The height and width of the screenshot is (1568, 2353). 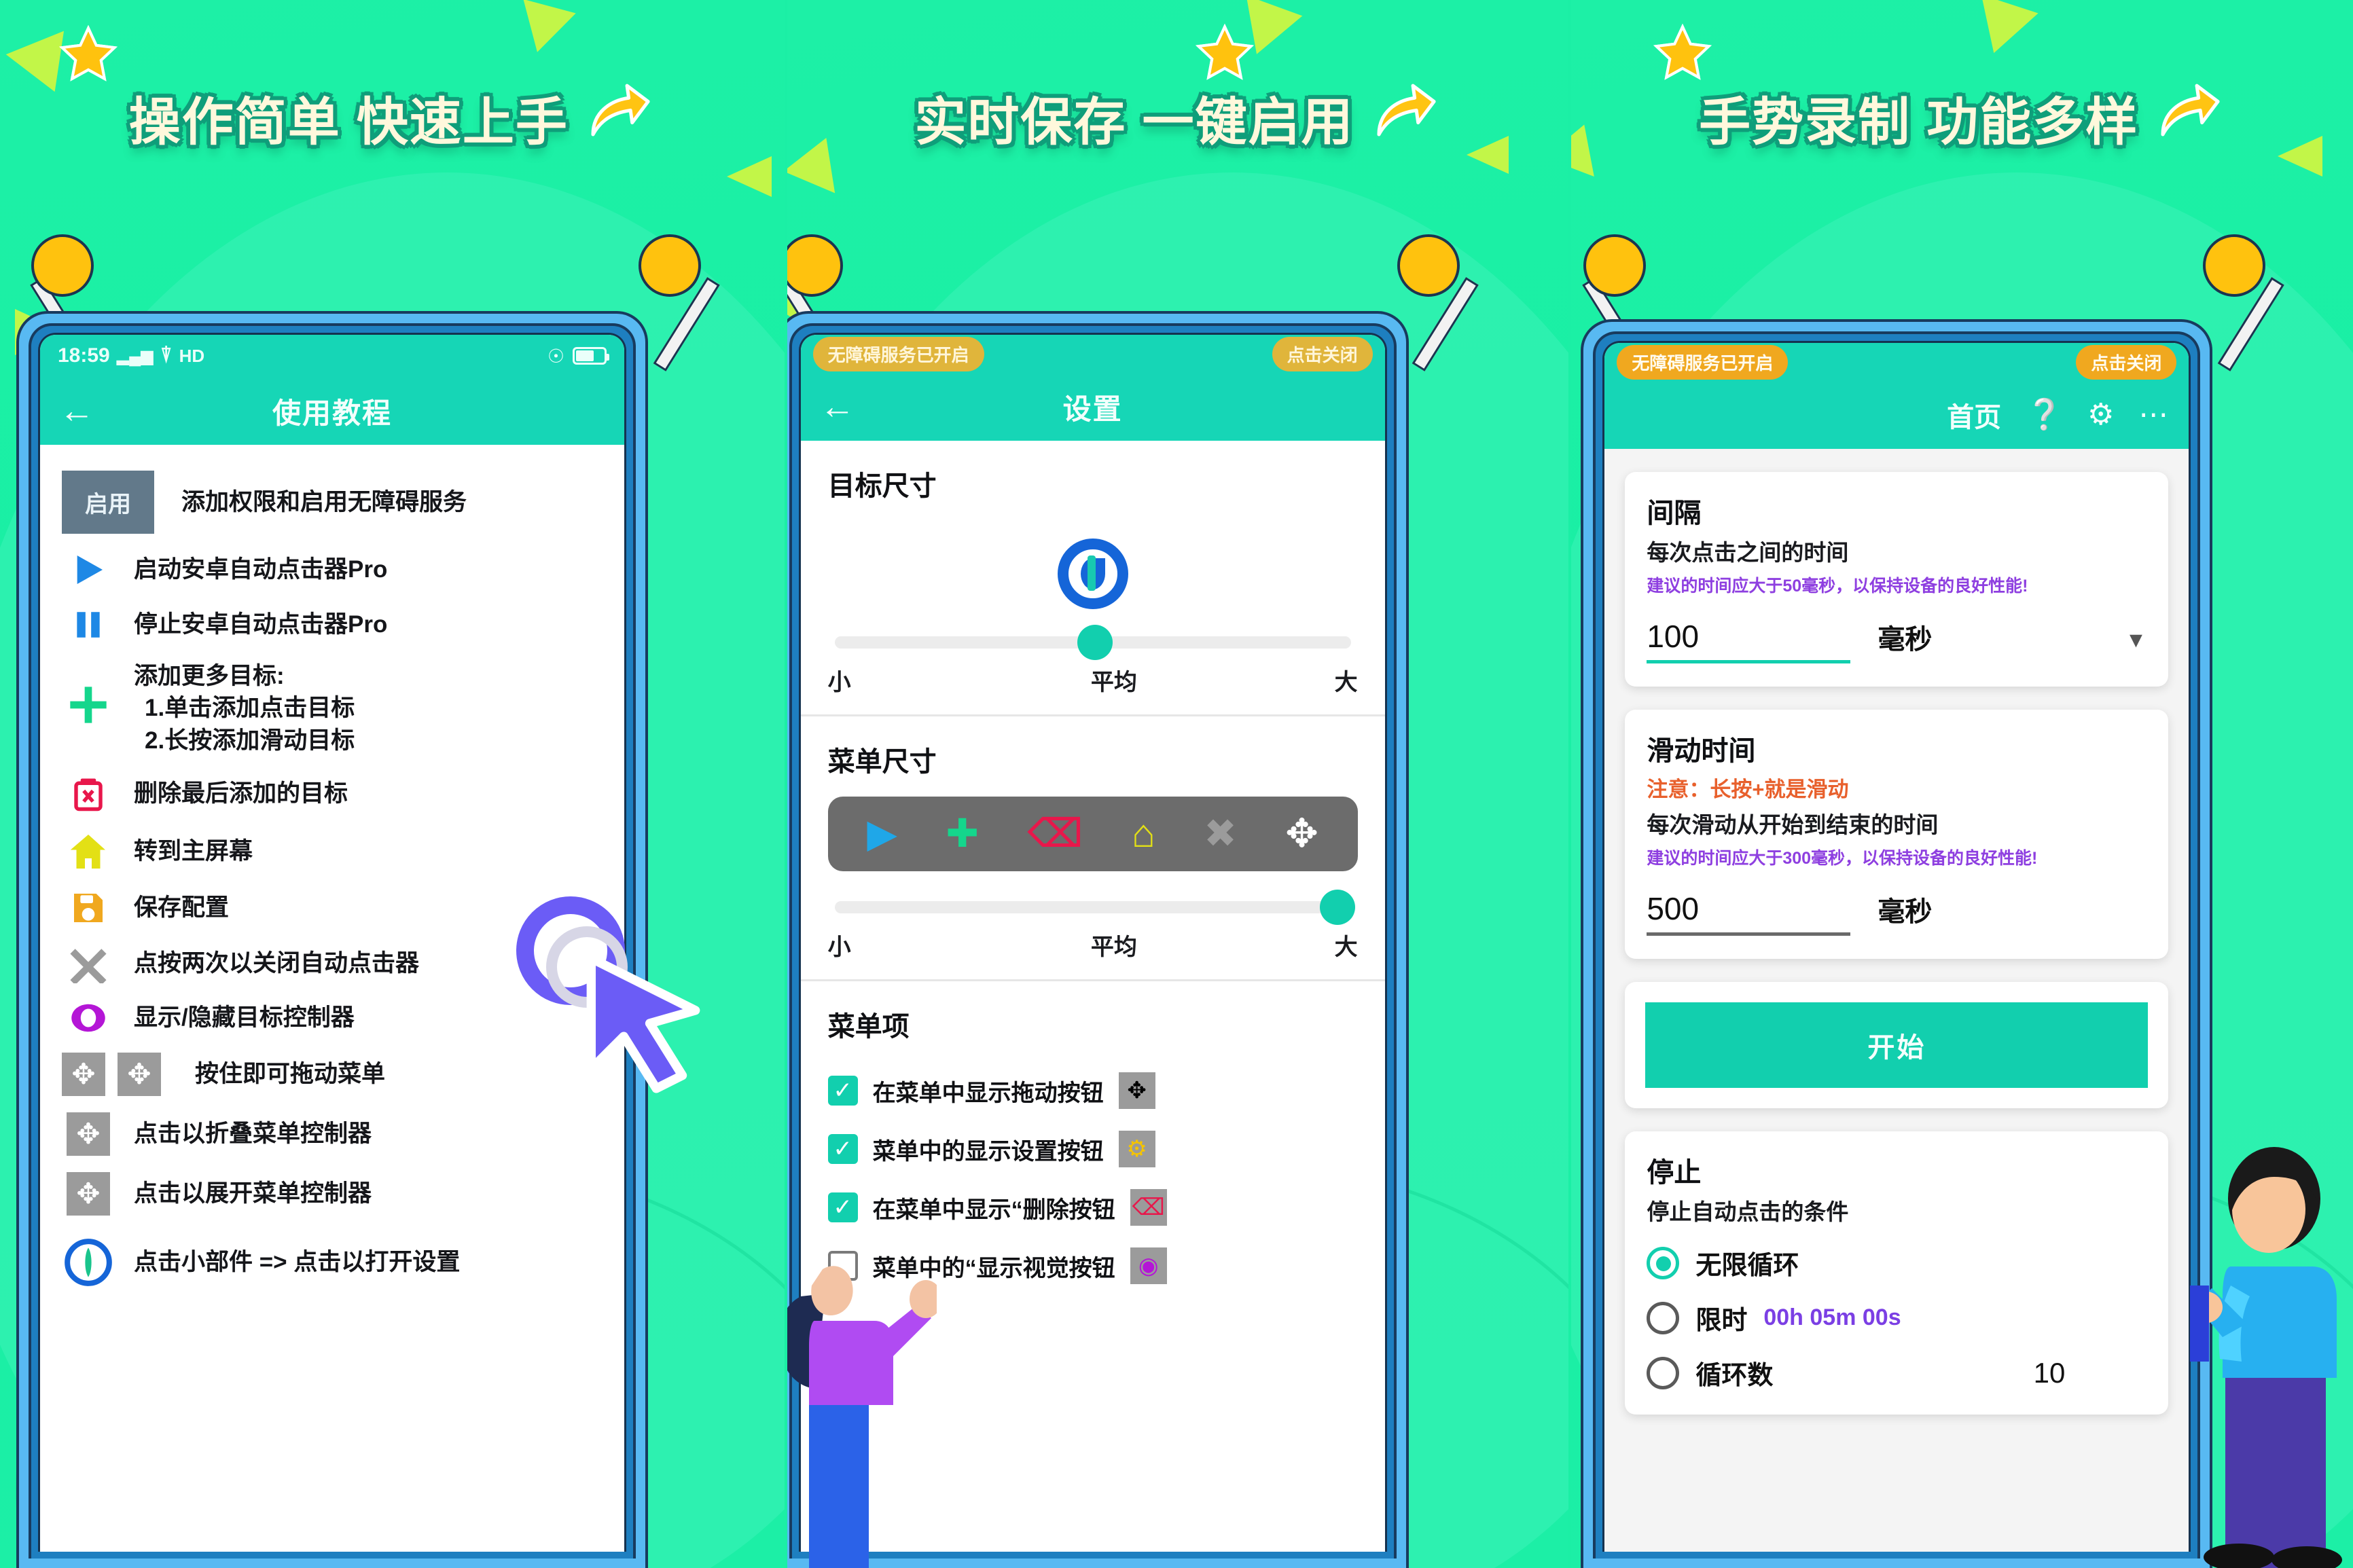 I want to click on table-row: 删除最后添加的目标, so click(x=332, y=794).